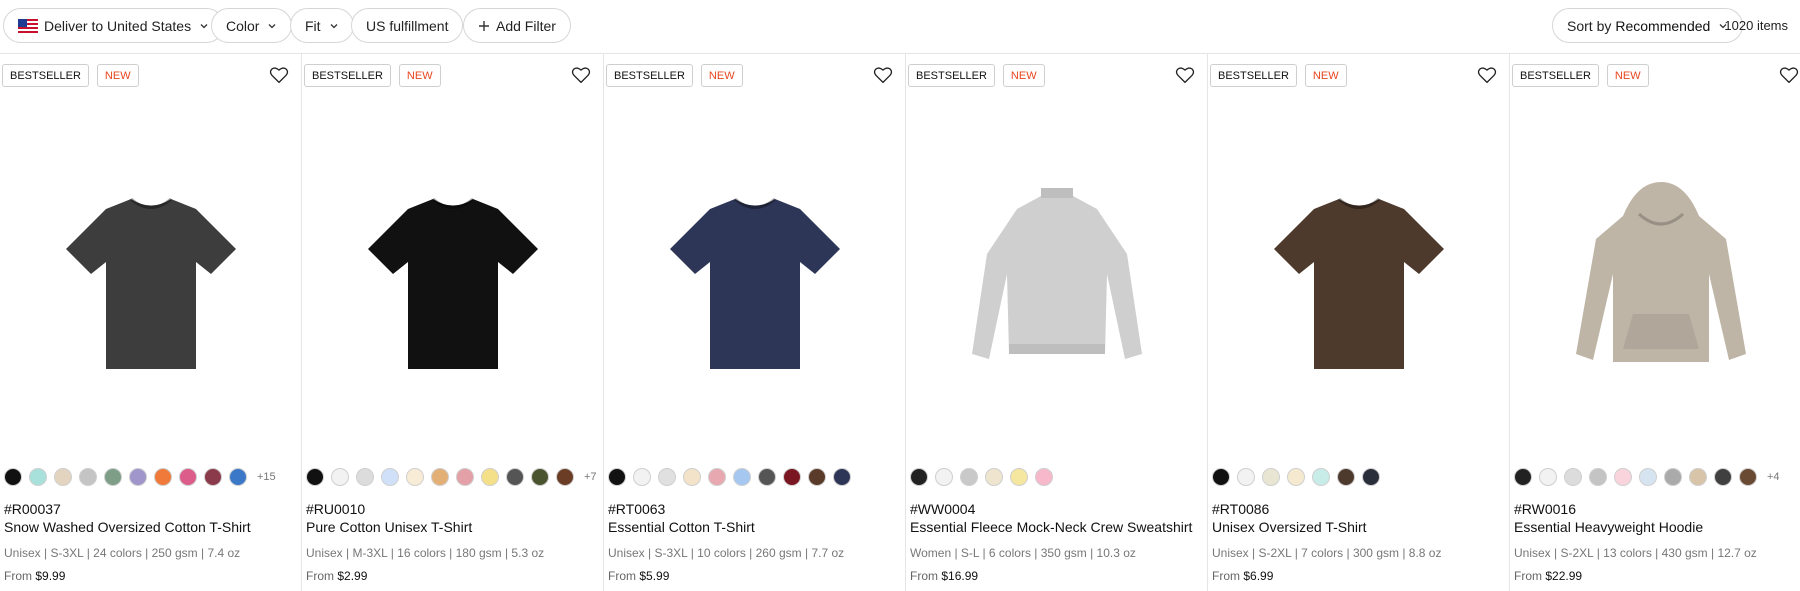 The image size is (1800, 591). What do you see at coordinates (322, 25) in the screenshot?
I see `fit-filter: Fit` at bounding box center [322, 25].